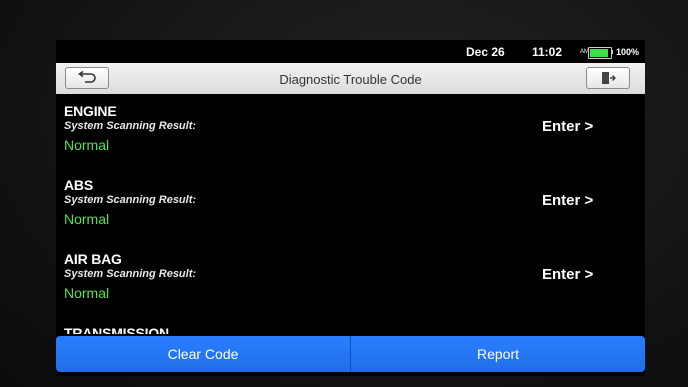 Image resolution: width=688 pixels, height=387 pixels. Describe the element at coordinates (485, 52) in the screenshot. I see `status-date: Dec 26` at that location.